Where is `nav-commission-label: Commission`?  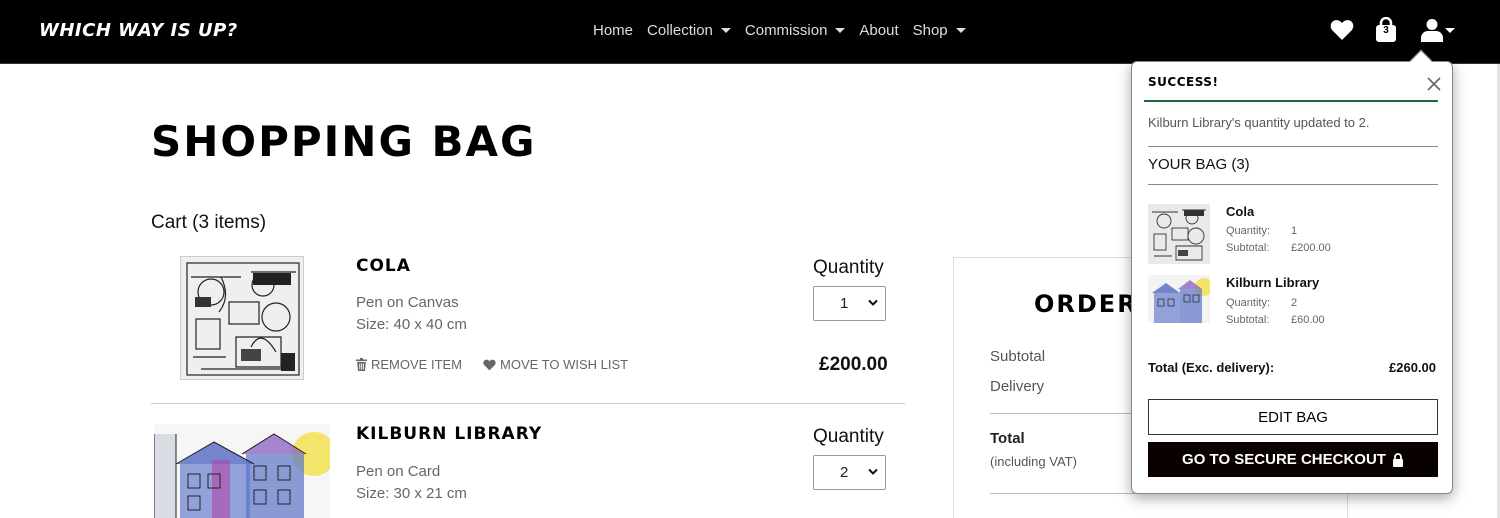 nav-commission-label: Commission is located at coordinates (786, 30).